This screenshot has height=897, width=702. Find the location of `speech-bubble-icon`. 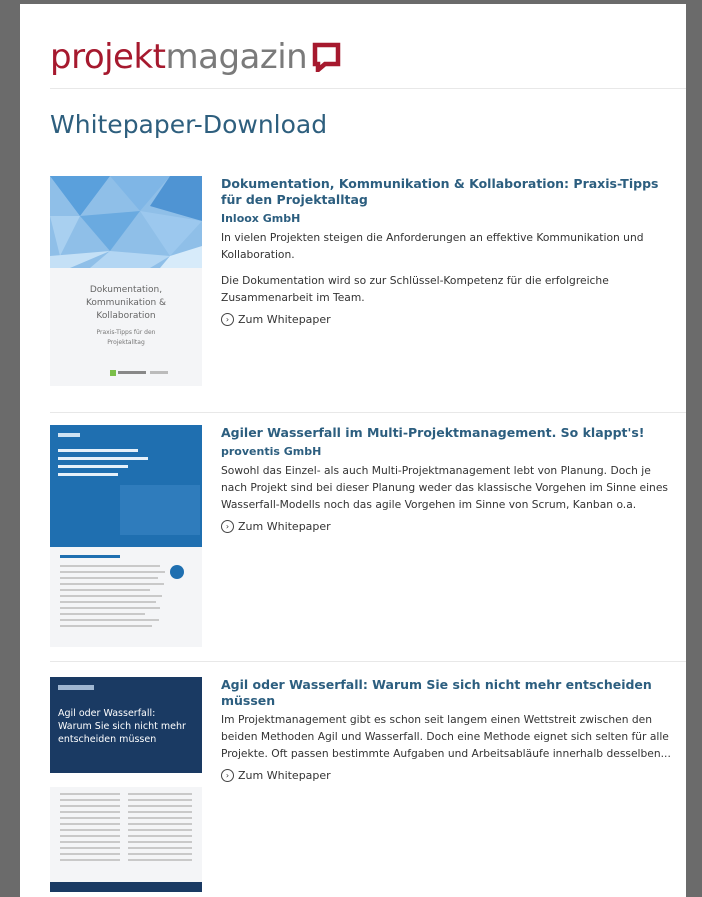

speech-bubble-icon is located at coordinates (326, 57).